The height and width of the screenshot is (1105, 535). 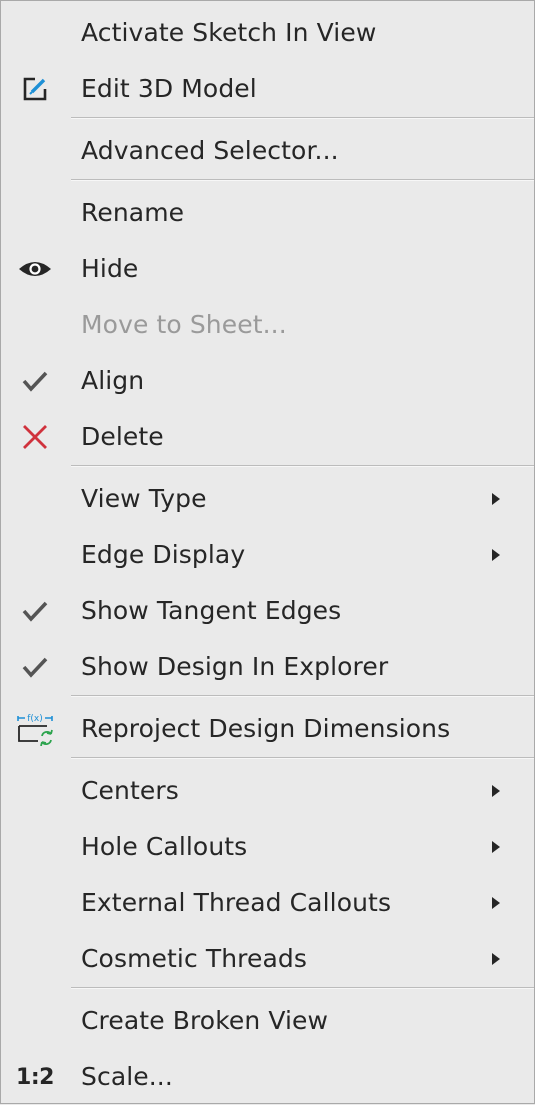 I want to click on menu-item-label: Rename, so click(x=133, y=212).